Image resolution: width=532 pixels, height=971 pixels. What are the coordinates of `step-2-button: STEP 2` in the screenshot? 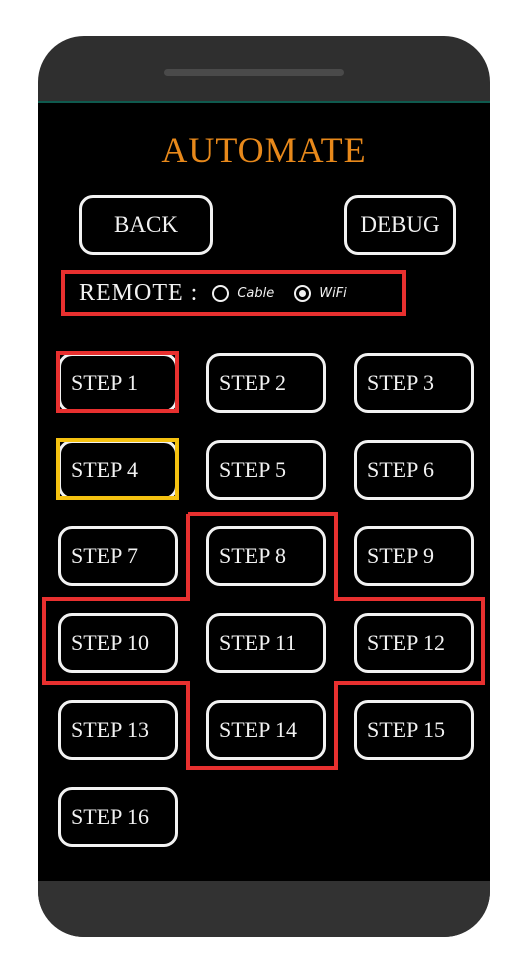 It's located at (266, 383).